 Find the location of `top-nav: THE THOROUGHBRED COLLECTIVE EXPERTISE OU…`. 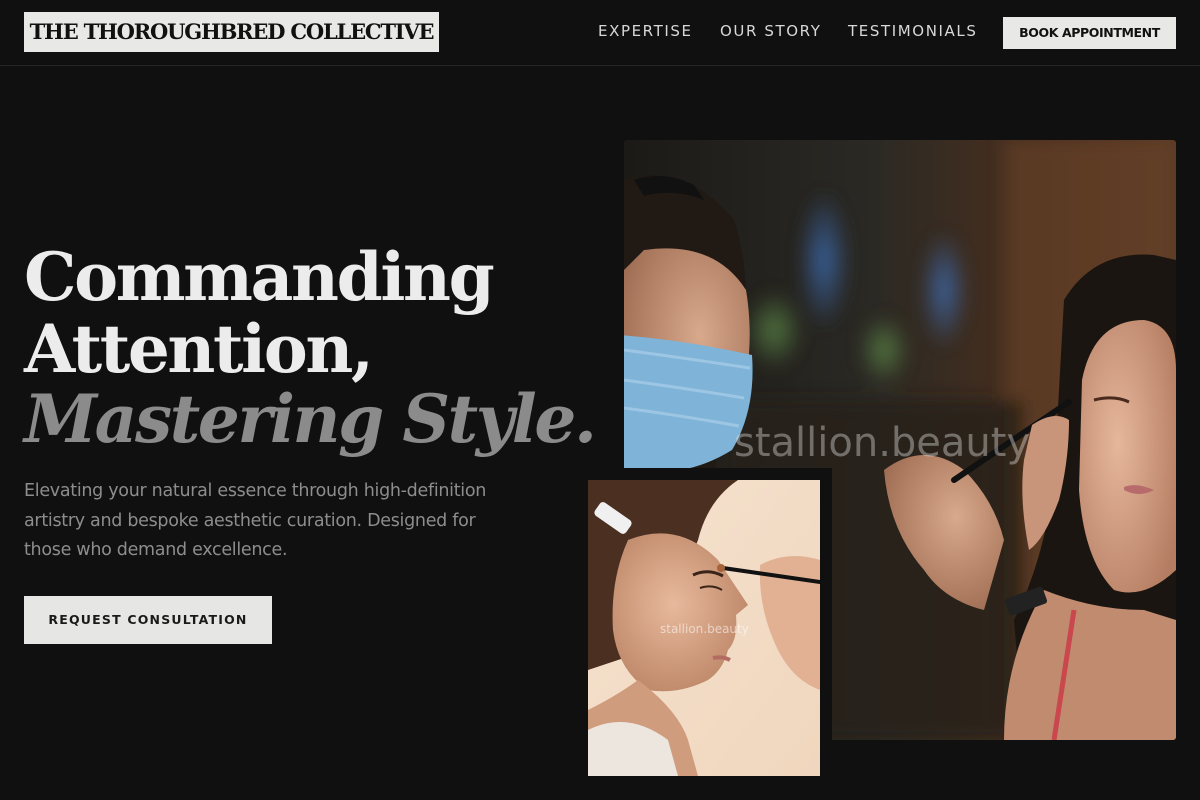

top-nav: THE THOROUGHBRED COLLECTIVE EXPERTISE OU… is located at coordinates (600, 33).